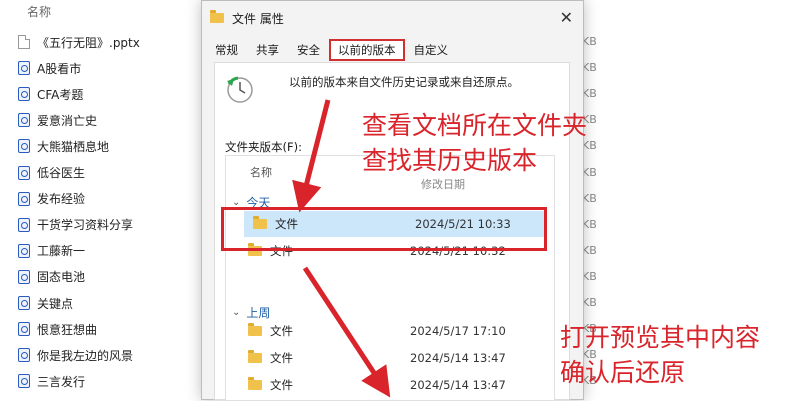  What do you see at coordinates (59, 68) in the screenshot?
I see `file-name: A股看市` at bounding box center [59, 68].